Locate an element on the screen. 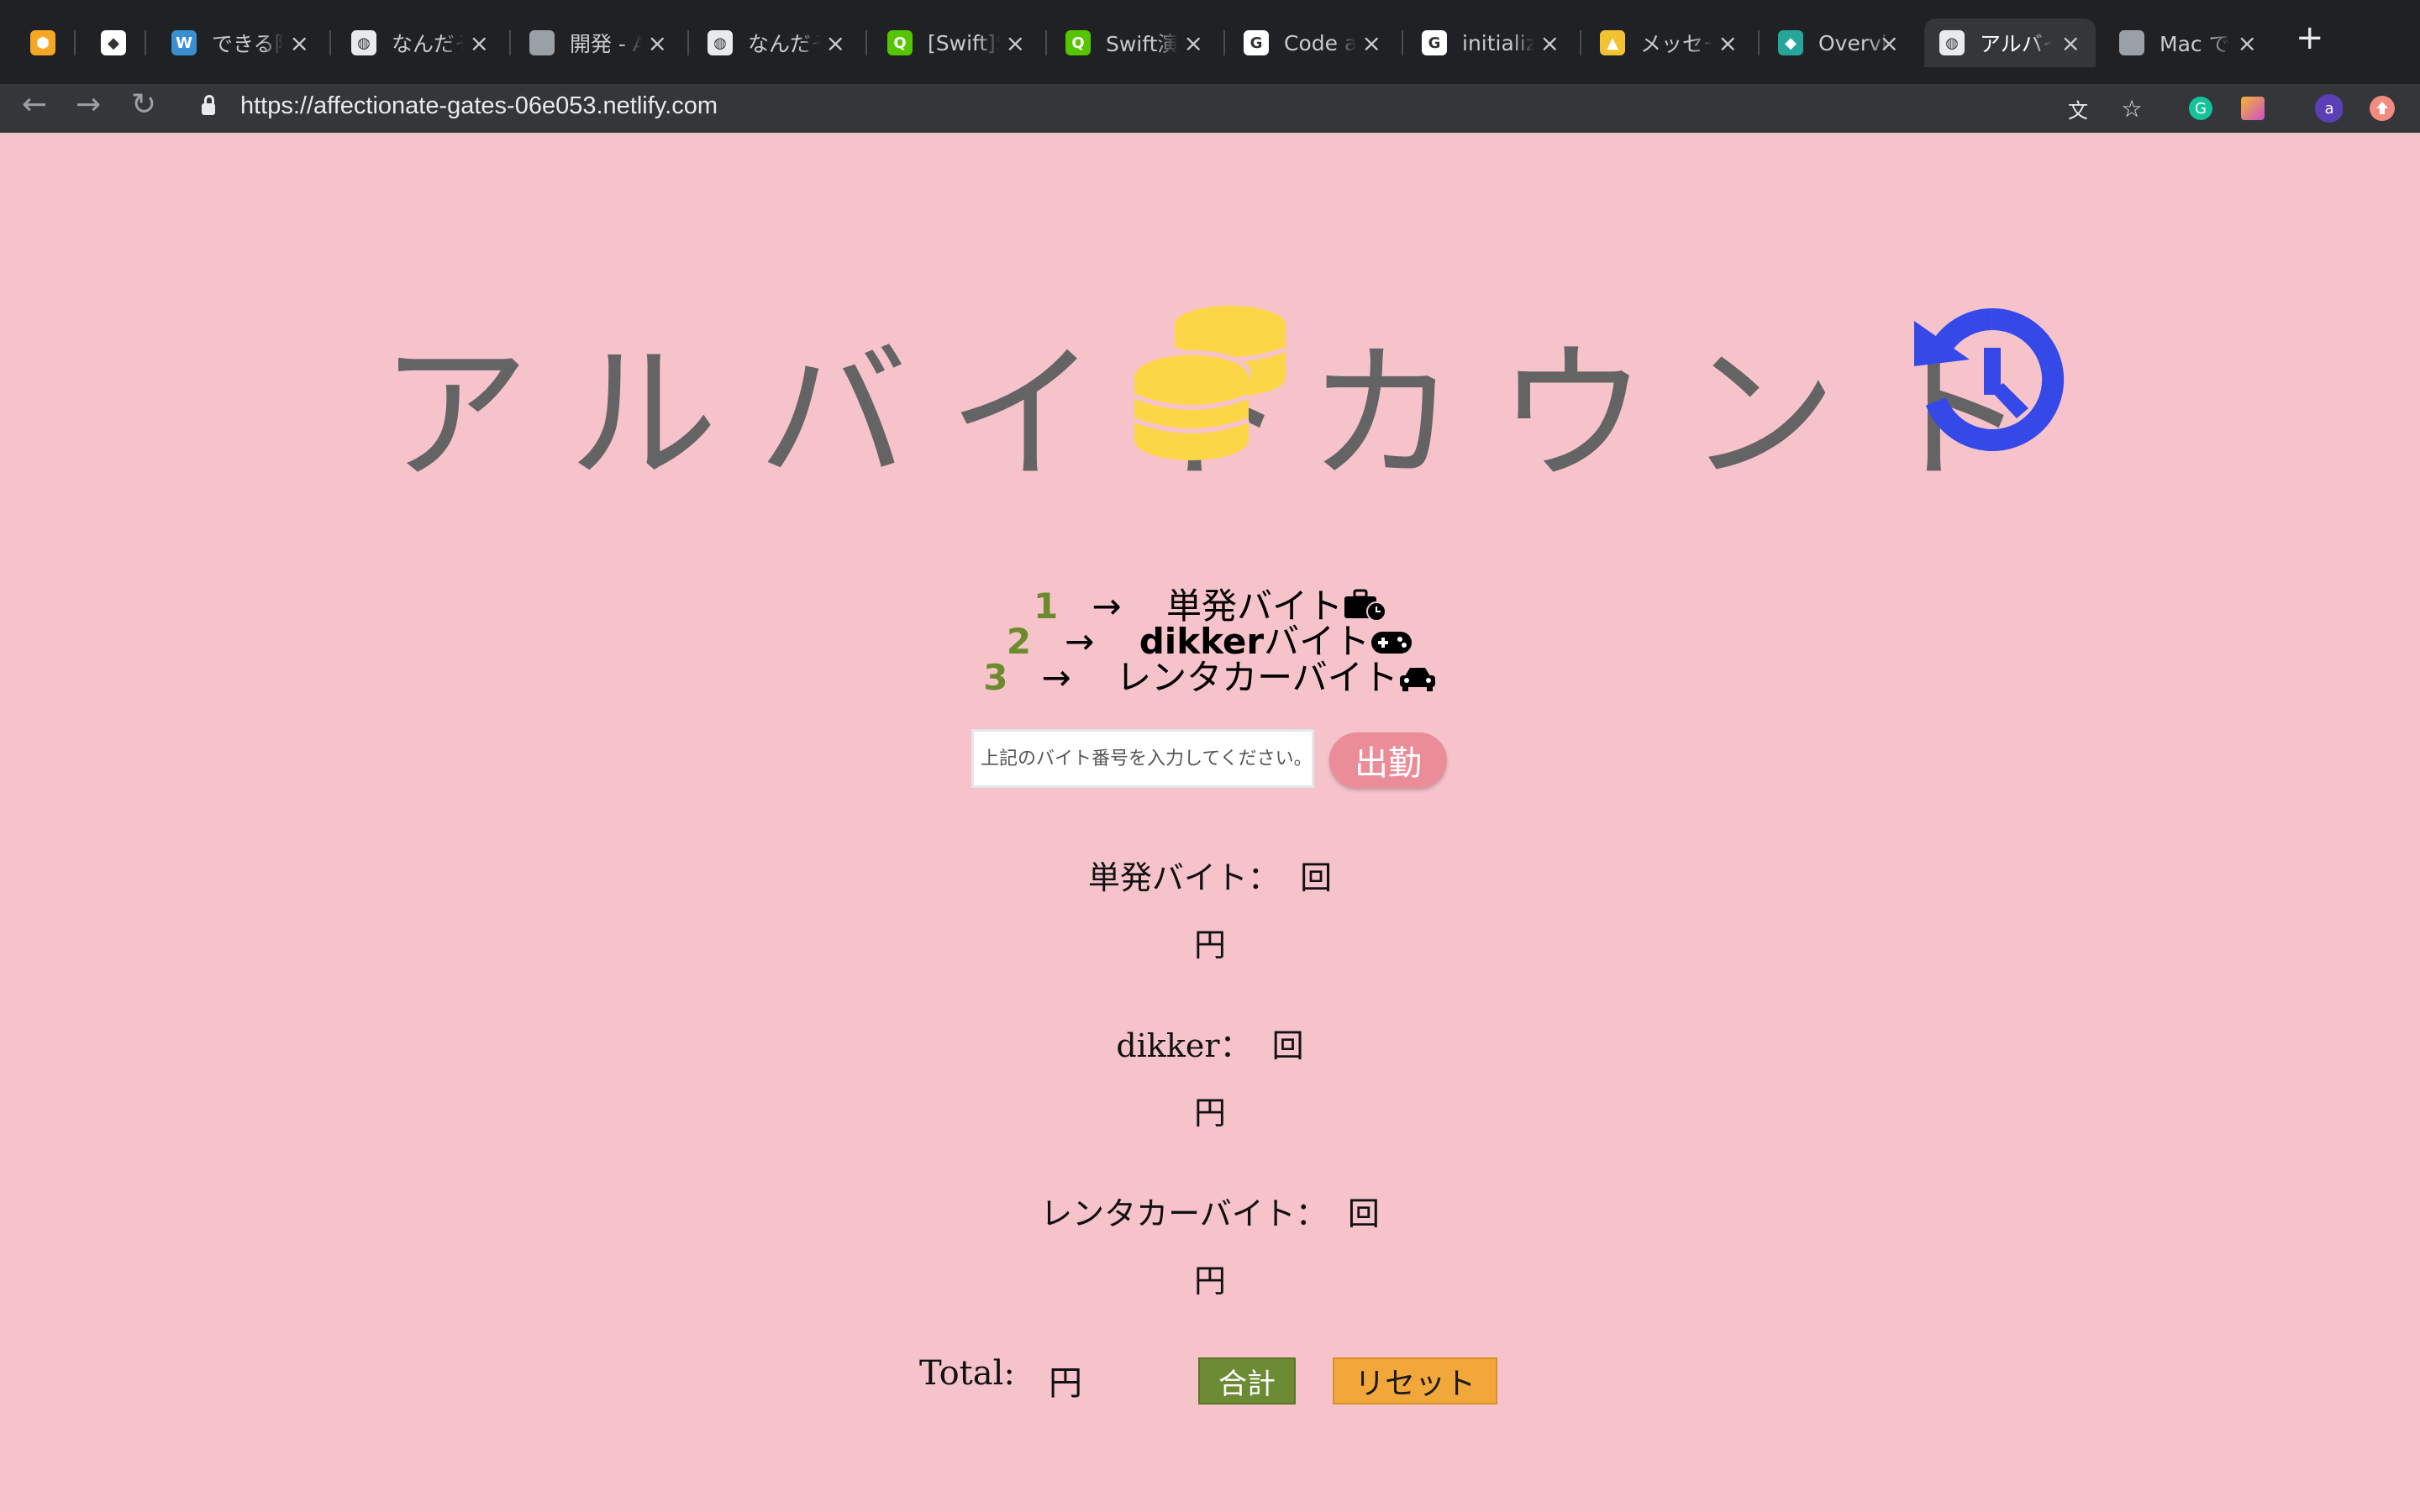 The height and width of the screenshot is (1512, 2420). tab-favicon-icon: ⬢ is located at coordinates (42, 42).